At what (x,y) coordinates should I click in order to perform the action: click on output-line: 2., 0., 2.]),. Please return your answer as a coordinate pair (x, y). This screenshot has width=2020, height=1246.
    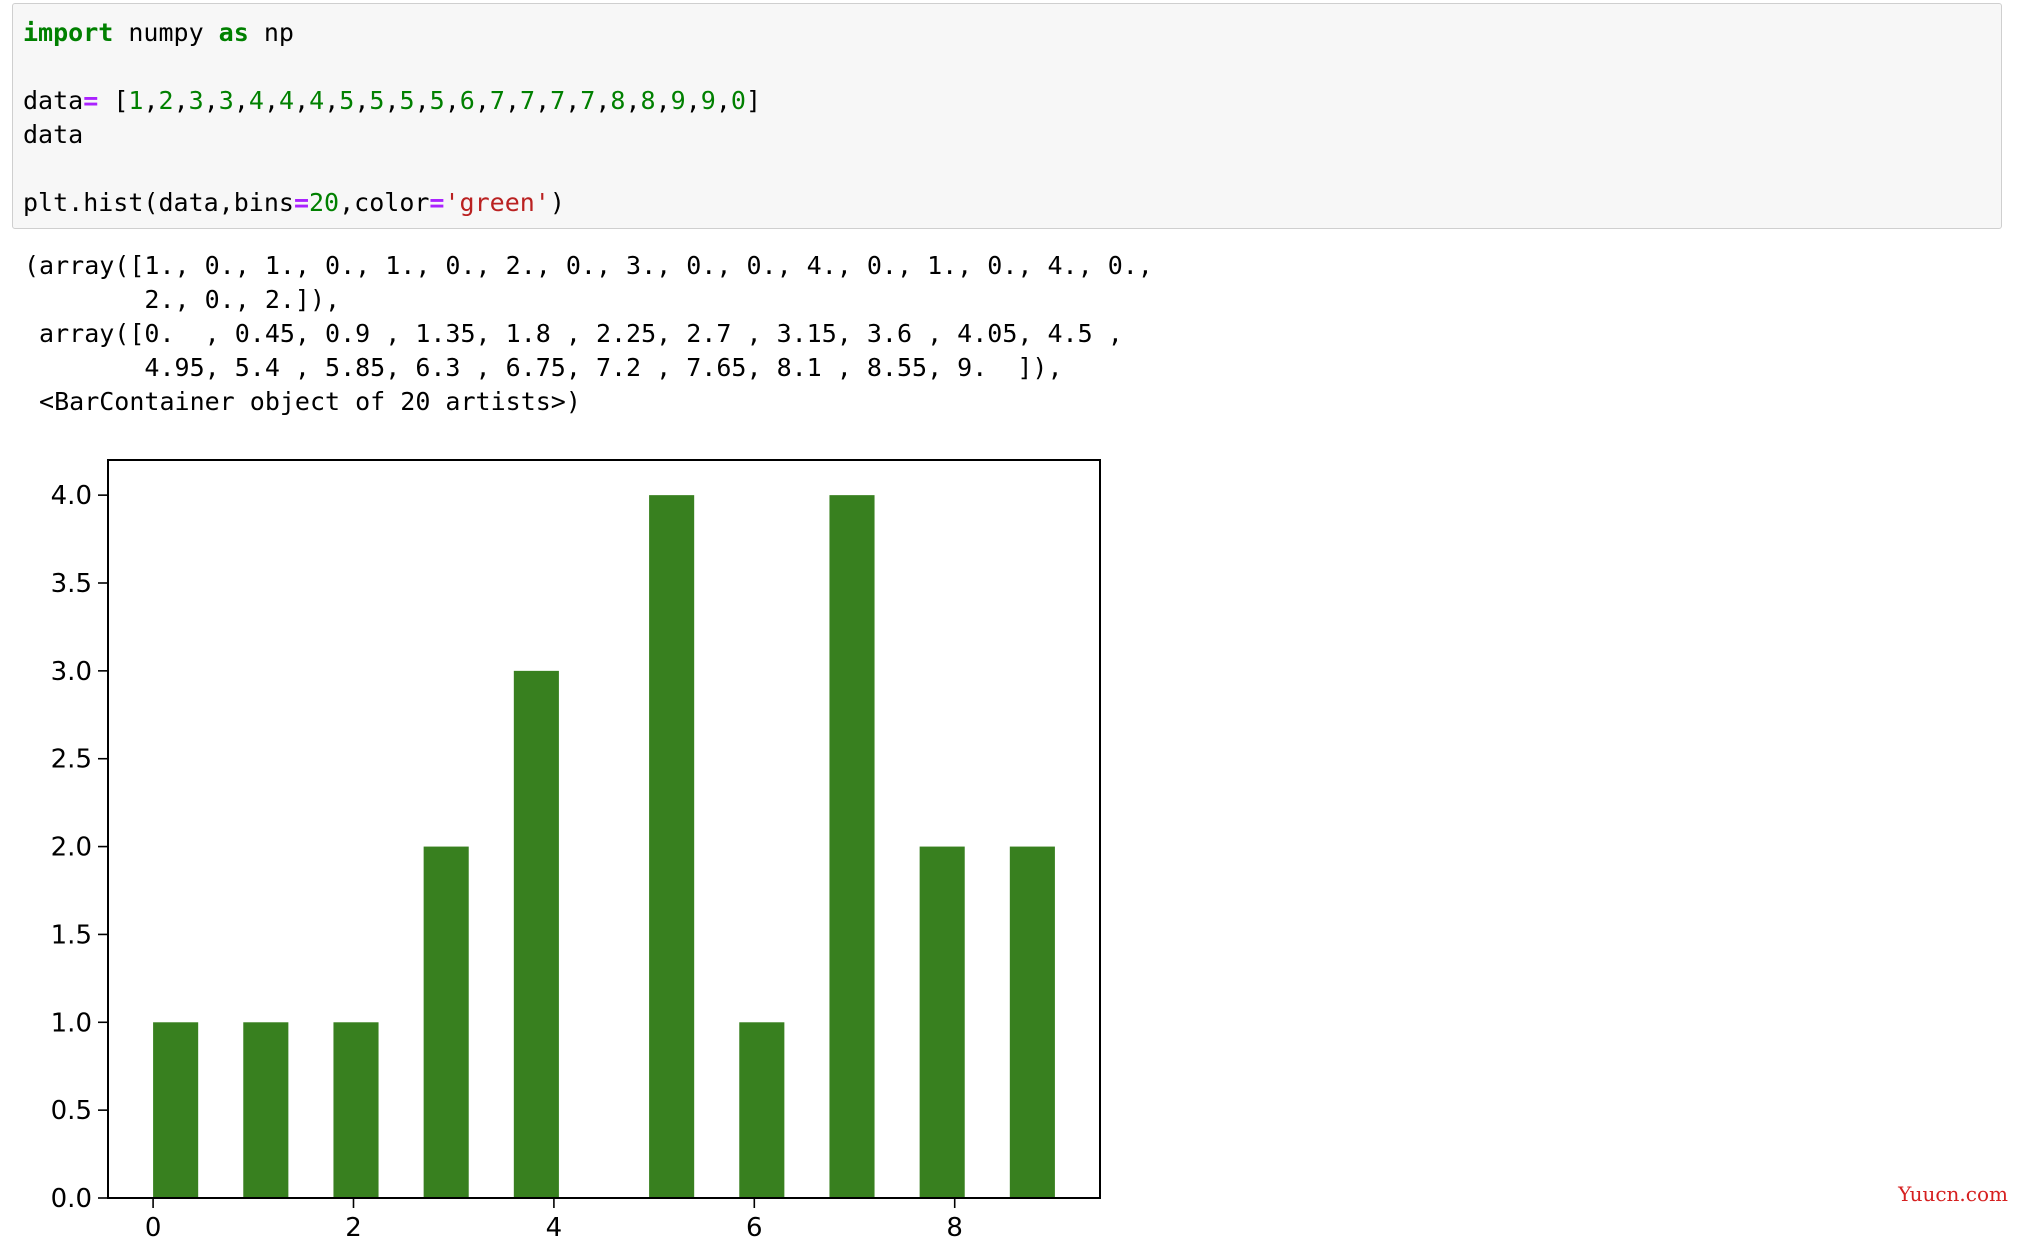
    Looking at the image, I should click on (182, 299).